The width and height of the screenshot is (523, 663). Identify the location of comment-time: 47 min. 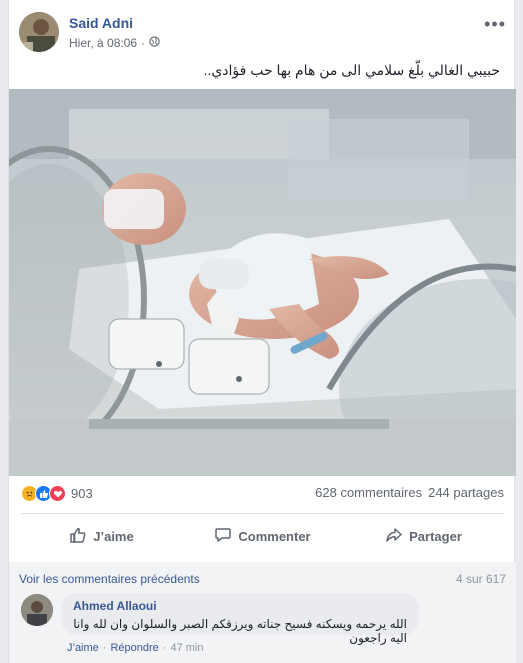
(186, 648).